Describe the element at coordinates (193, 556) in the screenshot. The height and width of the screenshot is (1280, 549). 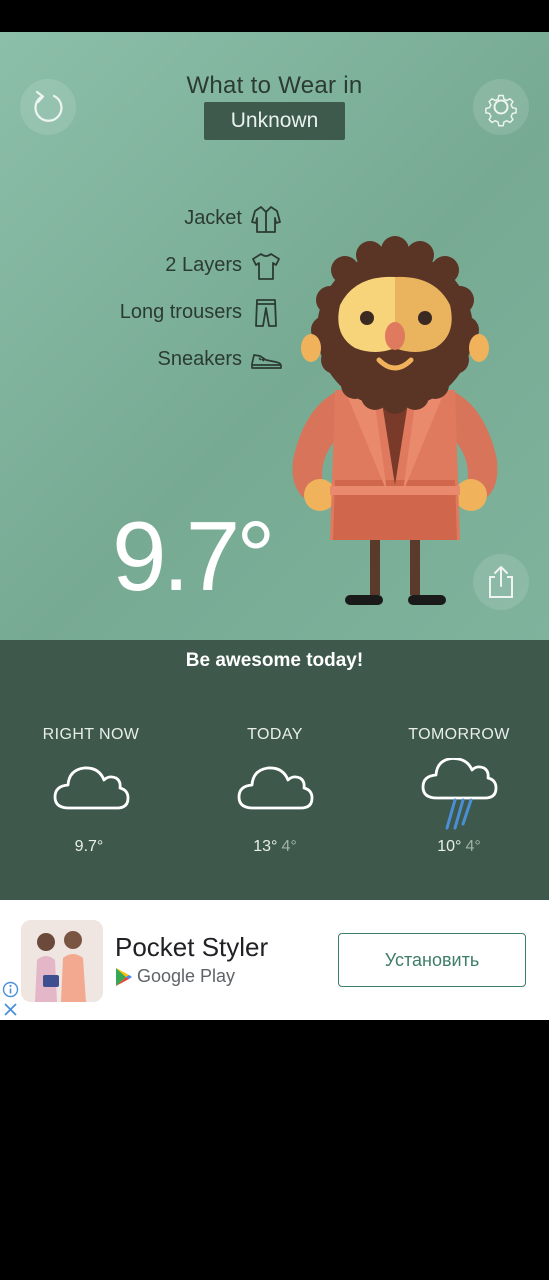
I see `current-temperature: 9.7°` at that location.